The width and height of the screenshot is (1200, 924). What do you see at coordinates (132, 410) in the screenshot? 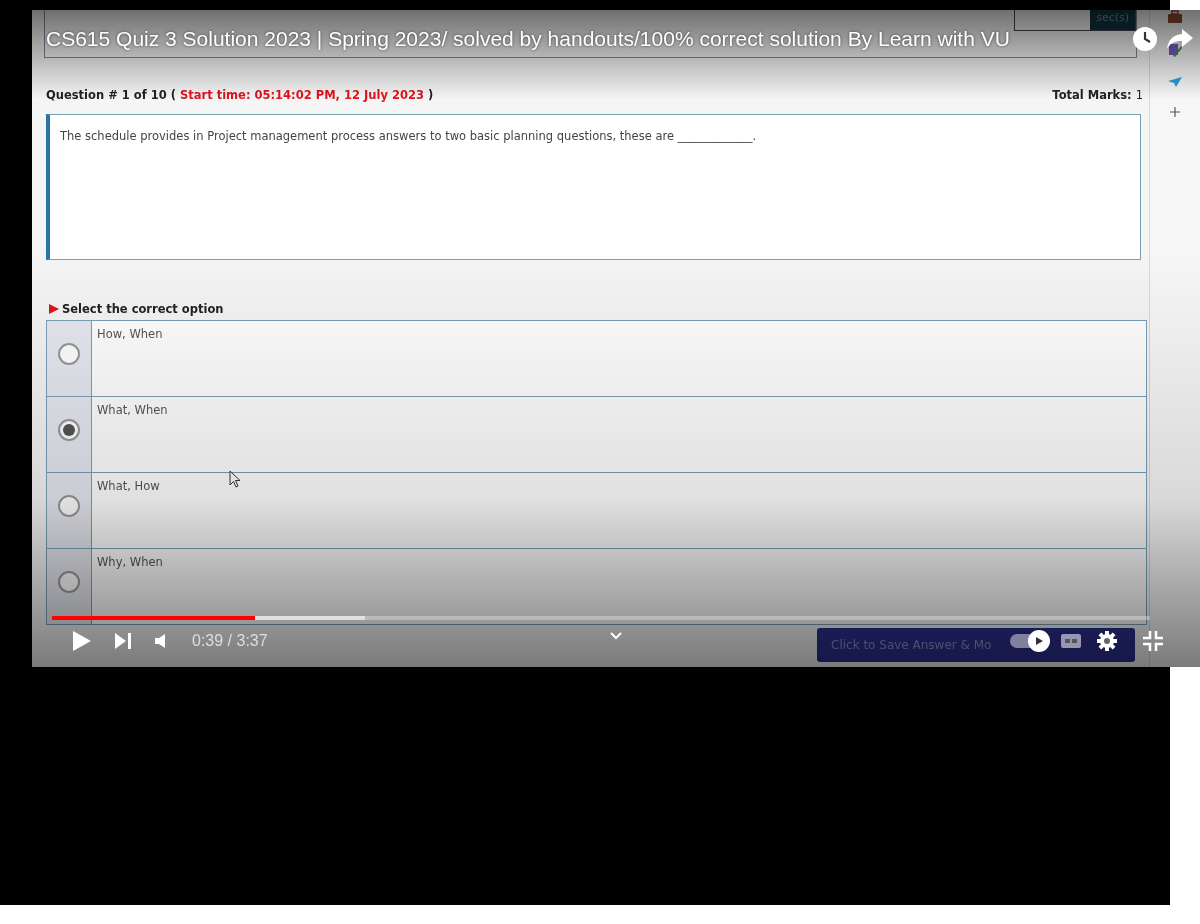
I see `option-text: What, When` at bounding box center [132, 410].